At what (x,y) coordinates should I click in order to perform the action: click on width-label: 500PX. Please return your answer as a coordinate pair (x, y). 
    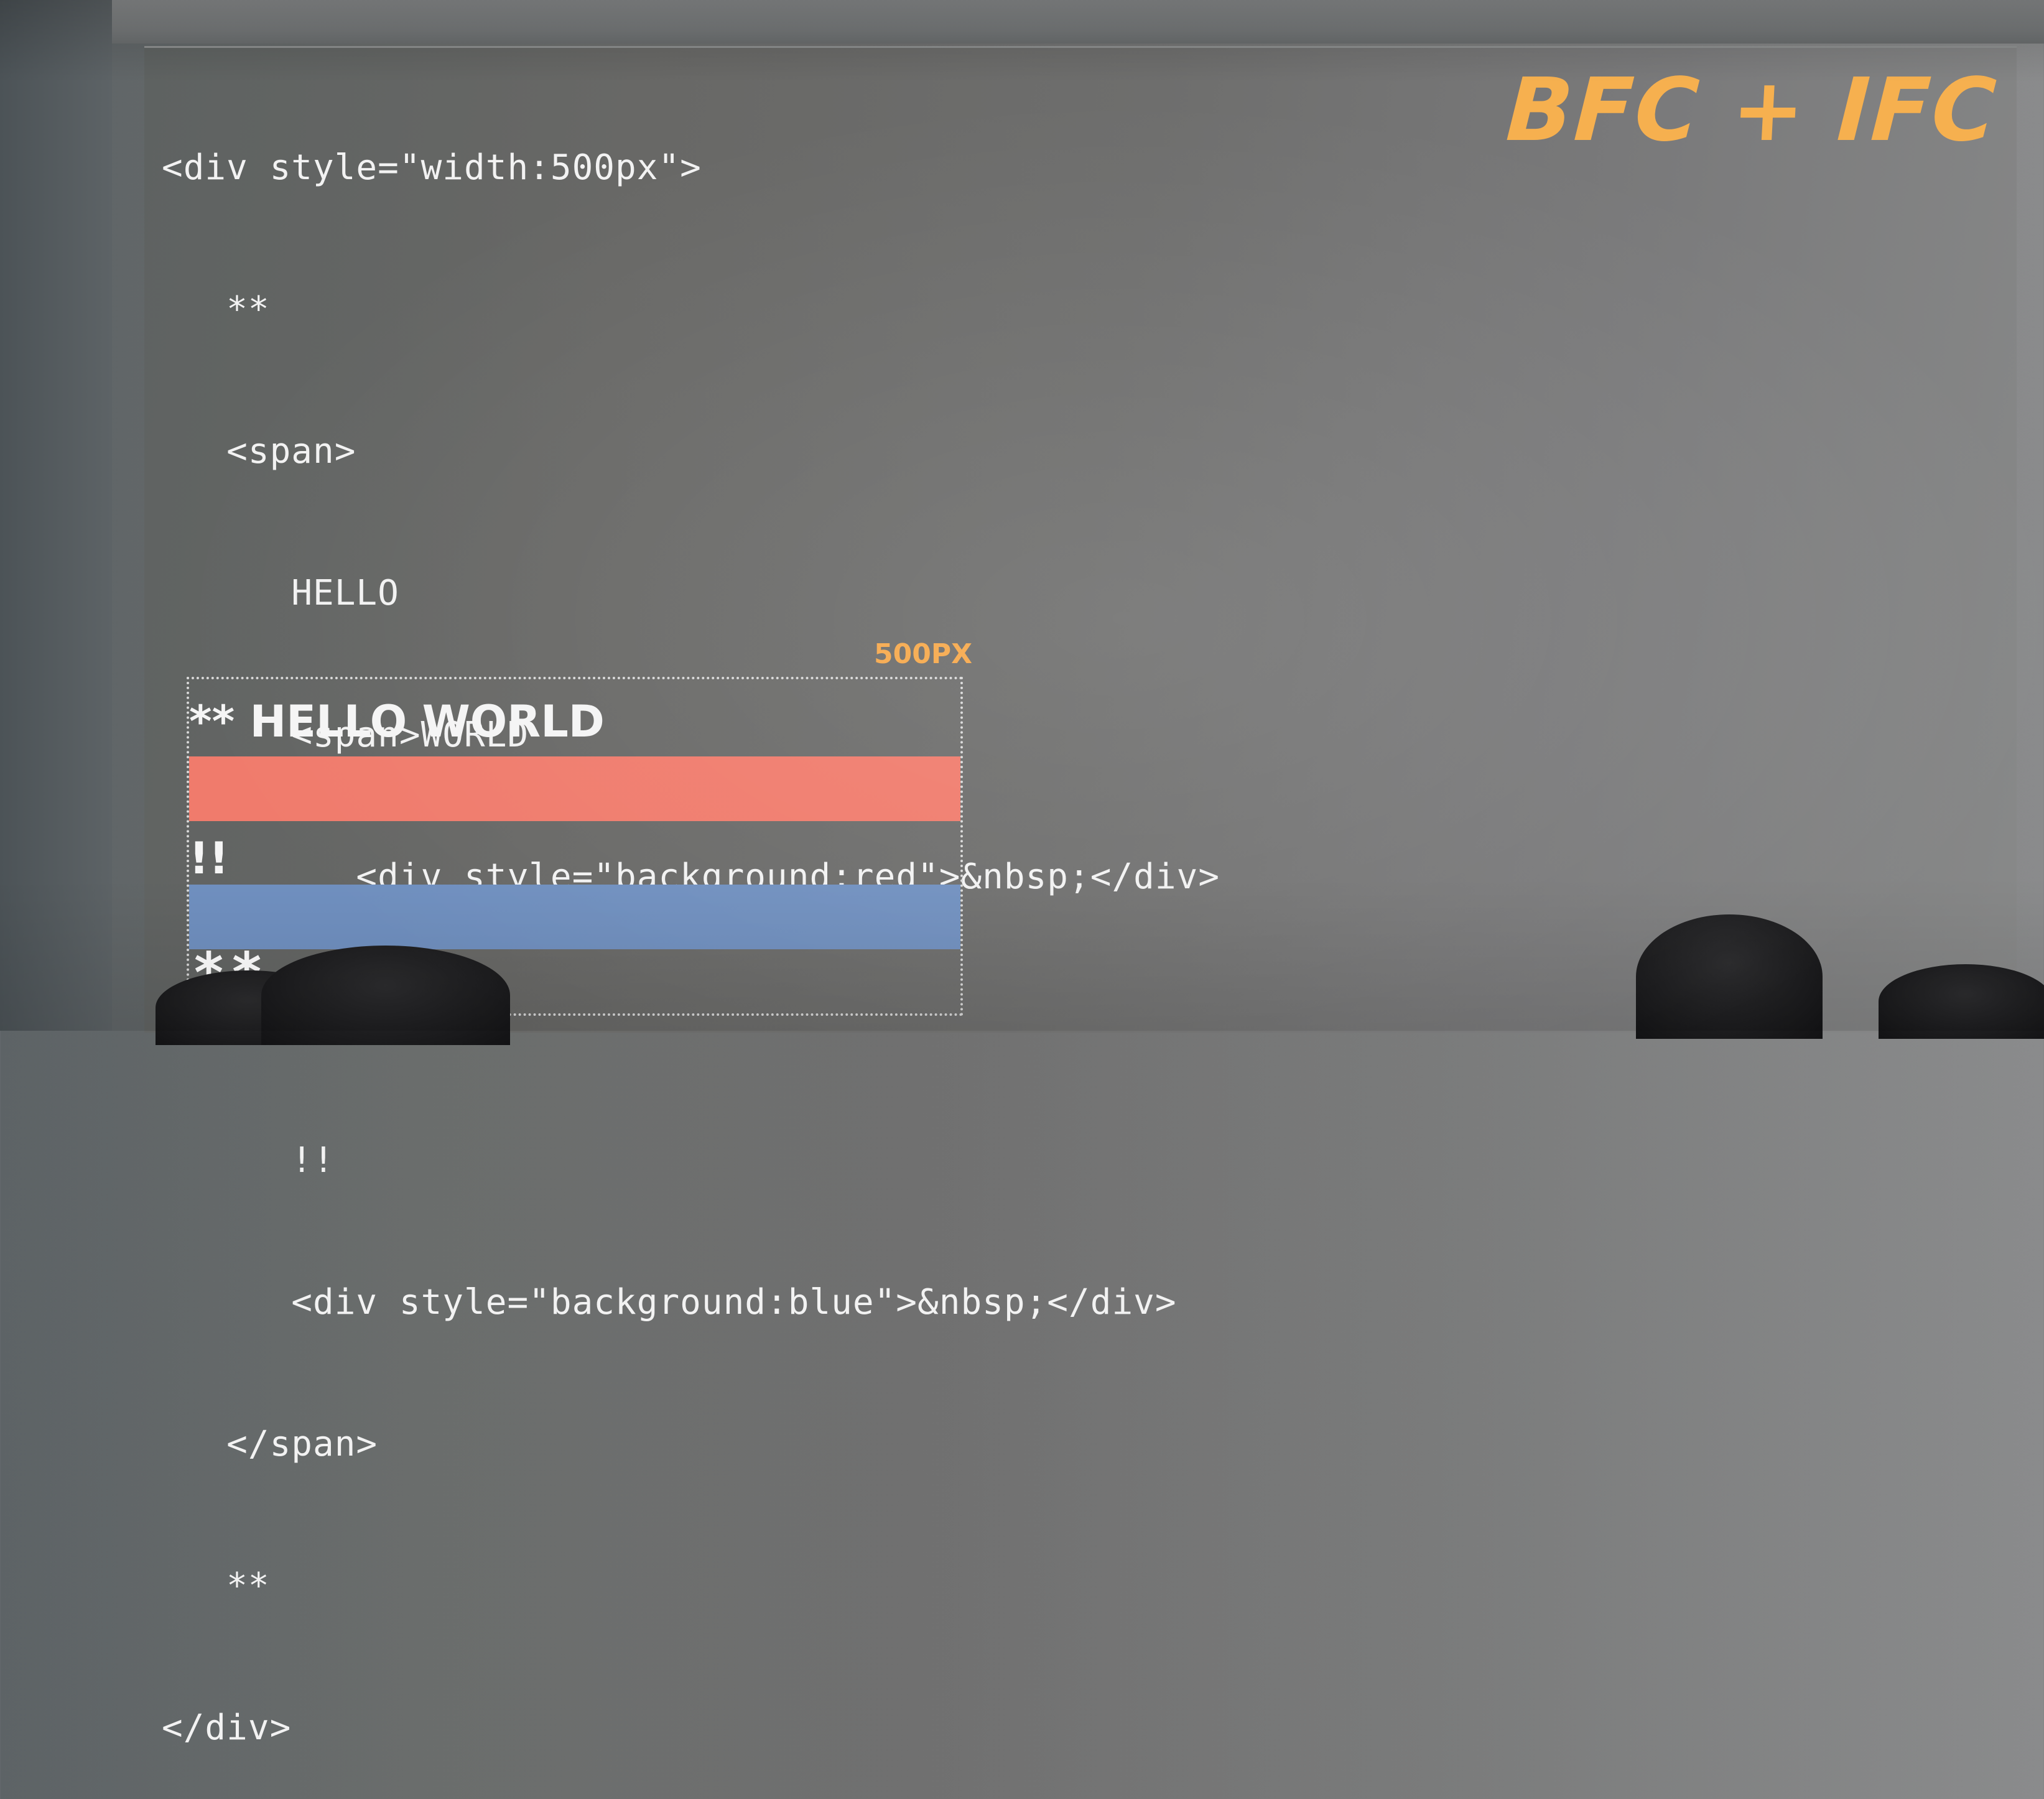
    Looking at the image, I should click on (924, 654).